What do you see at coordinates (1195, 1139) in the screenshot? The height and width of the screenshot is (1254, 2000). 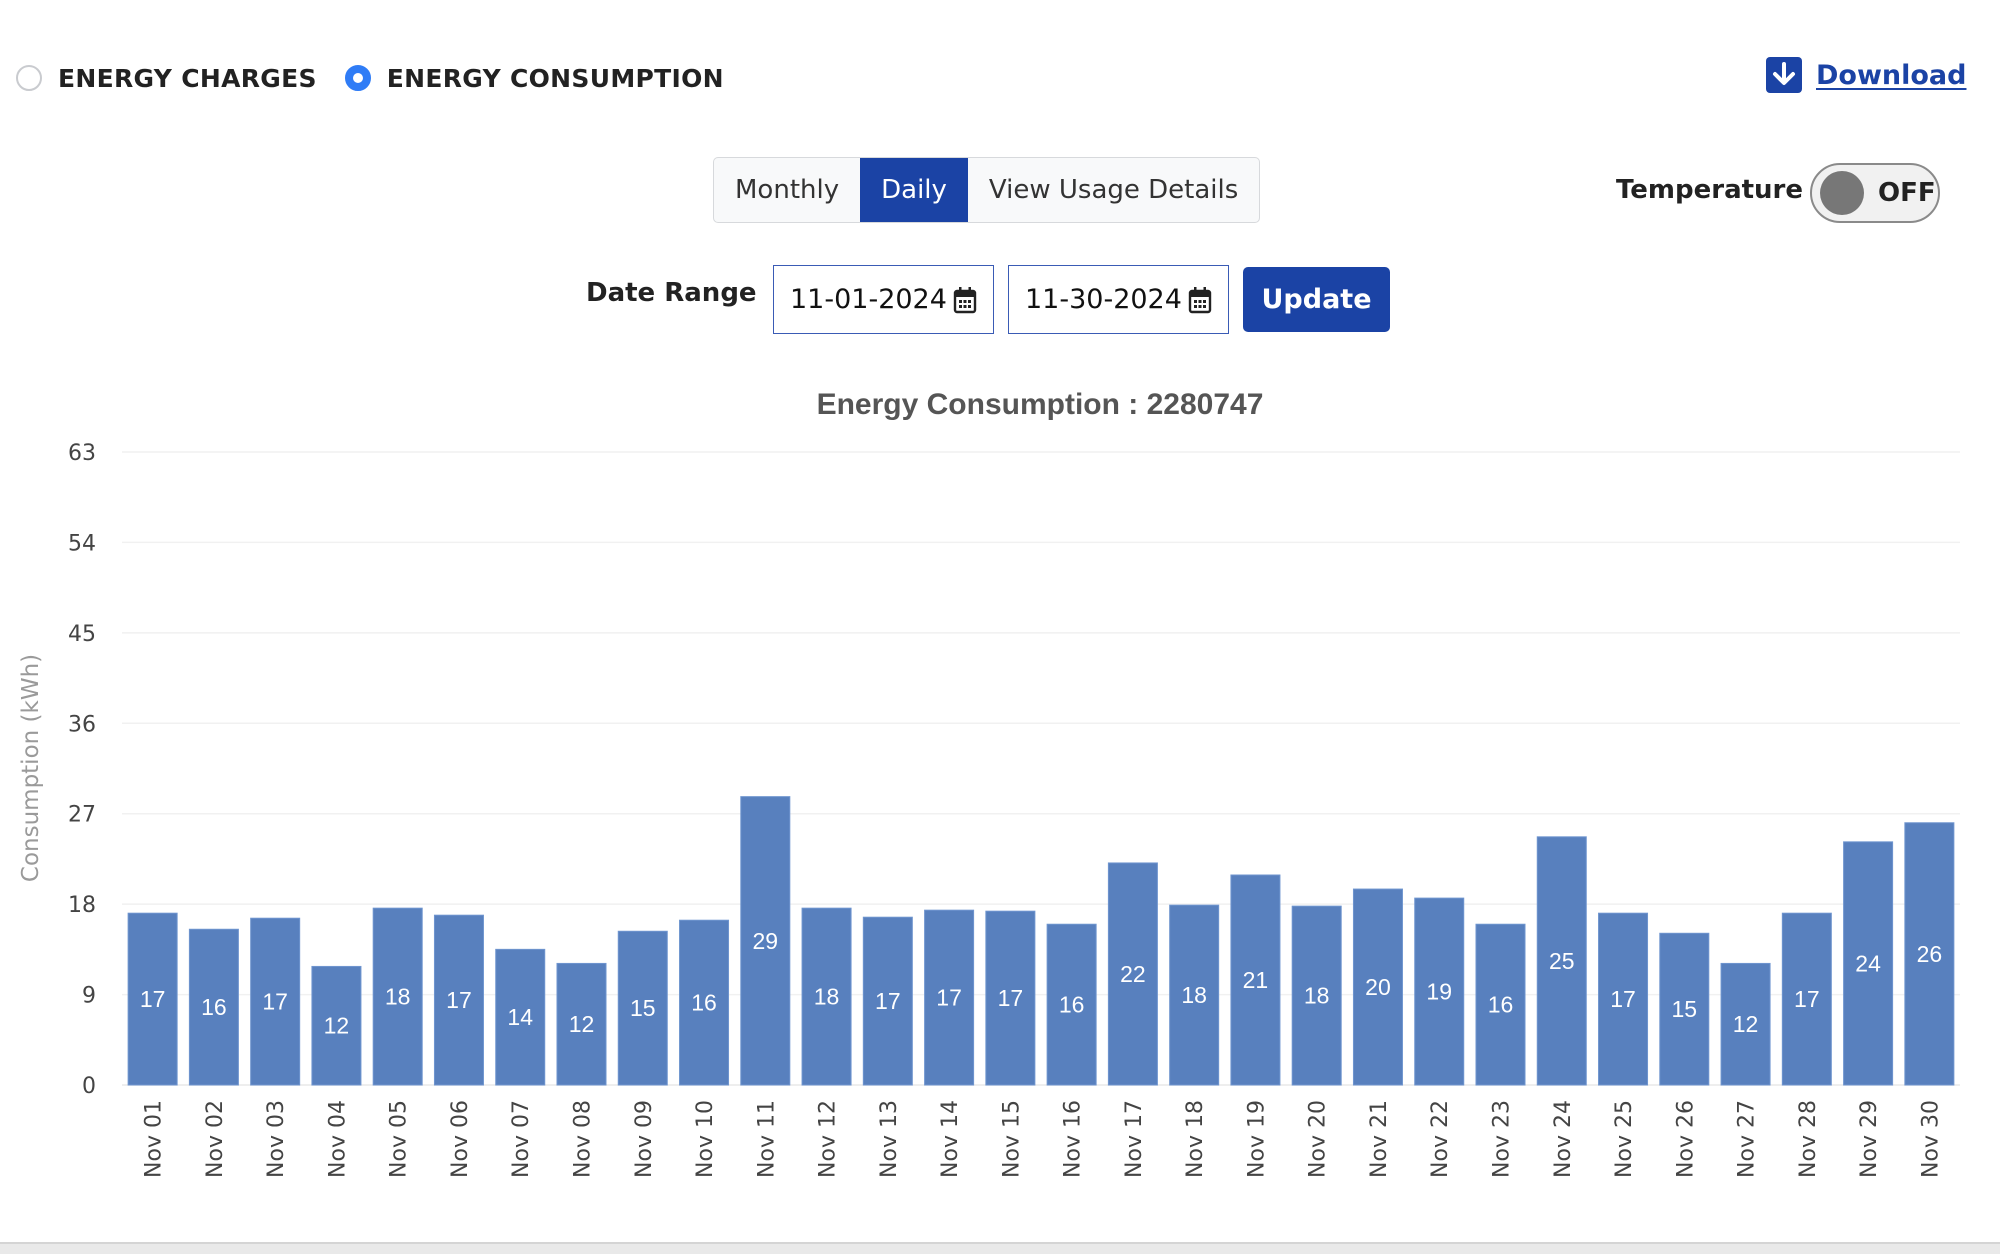 I see `x-tick-label: Nov 18` at bounding box center [1195, 1139].